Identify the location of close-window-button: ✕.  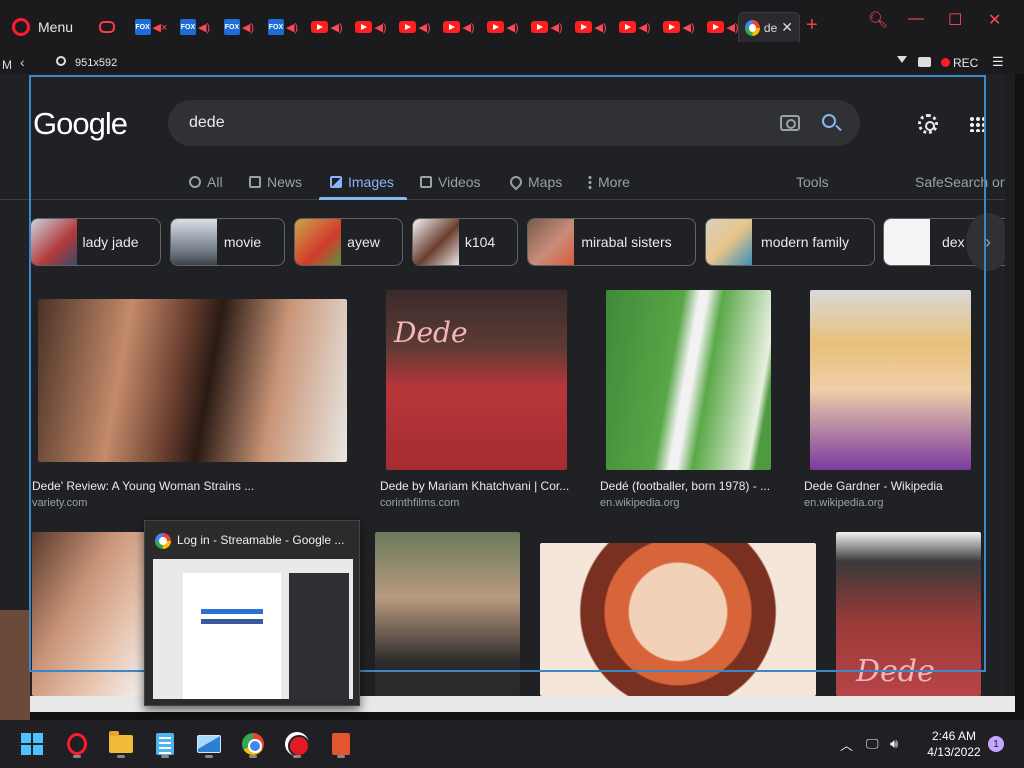
(994, 20).